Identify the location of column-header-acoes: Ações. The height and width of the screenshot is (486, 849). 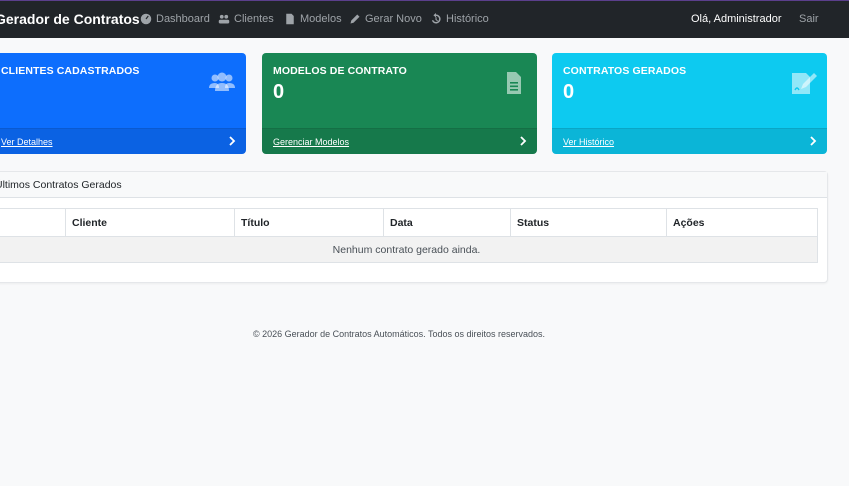
(742, 222).